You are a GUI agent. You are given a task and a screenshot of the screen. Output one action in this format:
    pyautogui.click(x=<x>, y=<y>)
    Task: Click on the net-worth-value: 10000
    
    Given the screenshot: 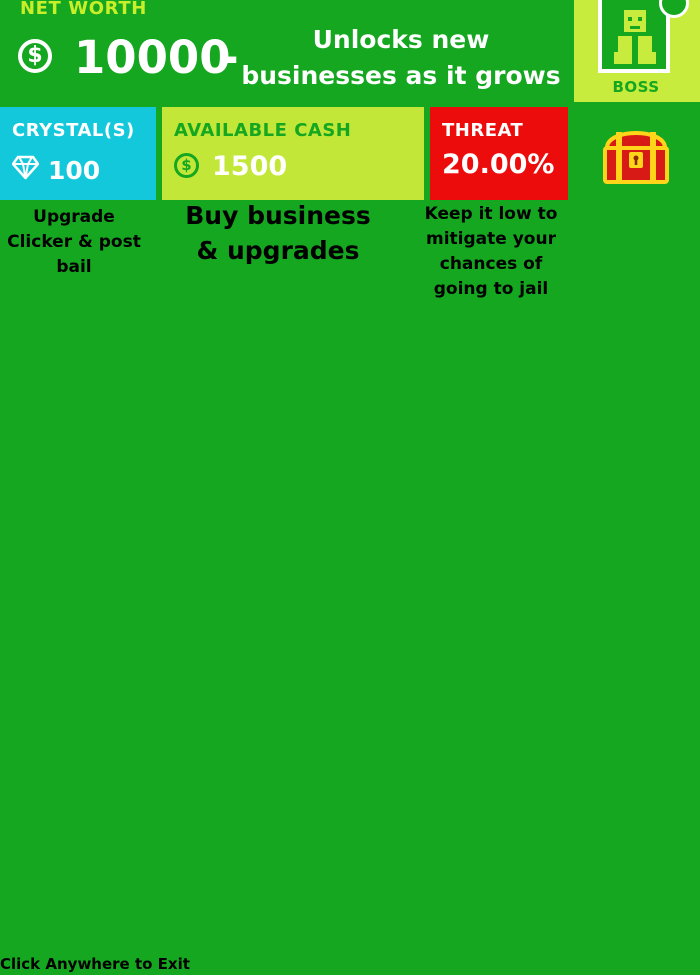 What is the action you would take?
    pyautogui.click(x=152, y=57)
    